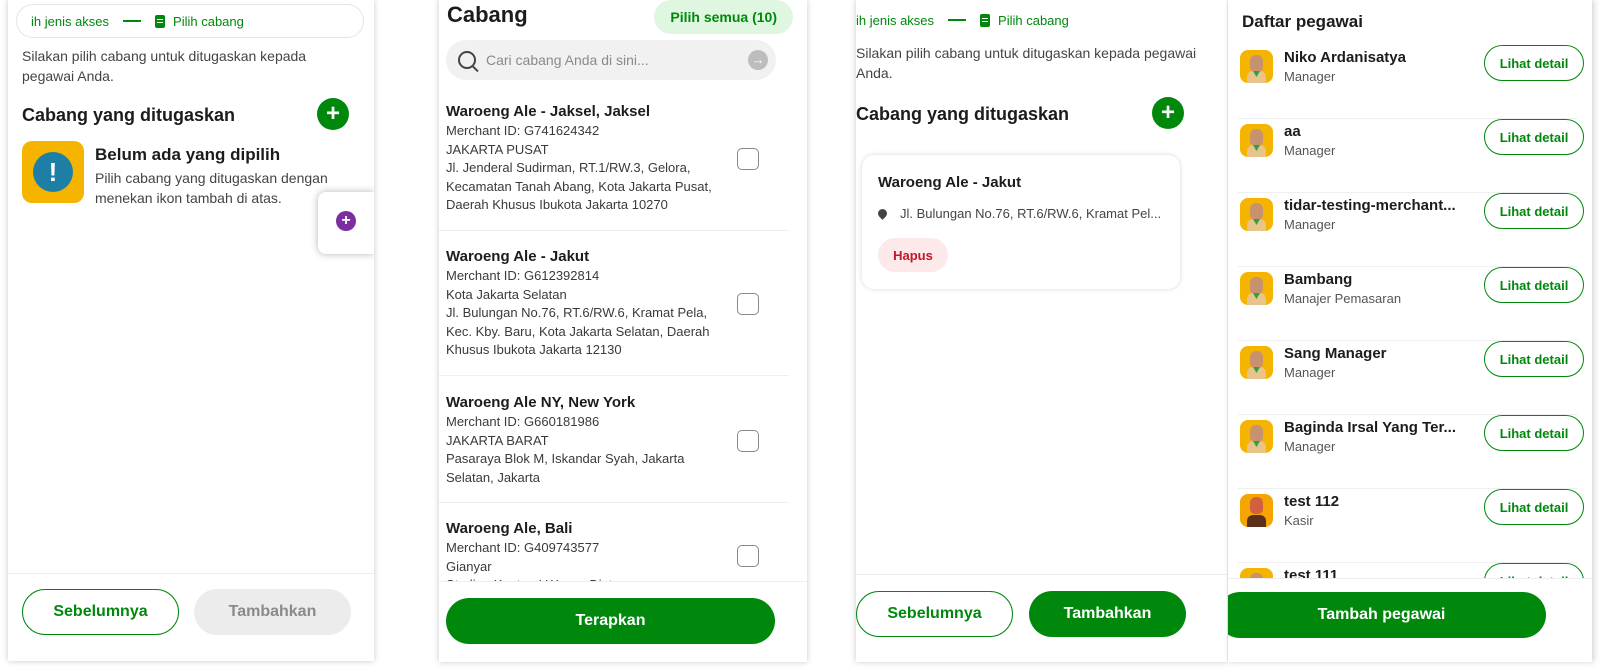 The image size is (1600, 671). What do you see at coordinates (493, 477) in the screenshot?
I see `branch-address-line: Selatan, Jakarta` at bounding box center [493, 477].